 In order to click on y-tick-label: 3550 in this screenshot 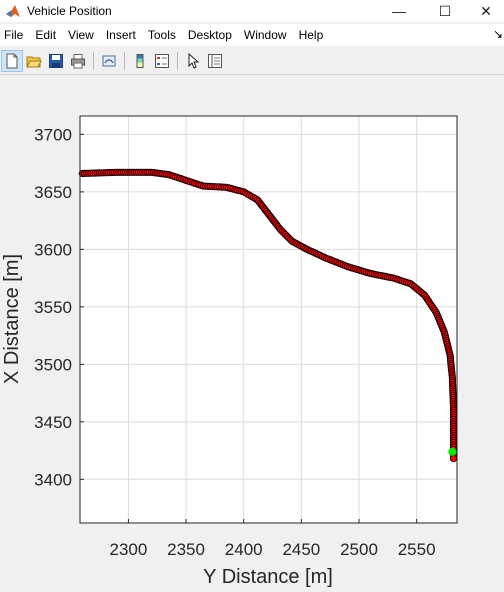, I will do `click(53, 307)`.